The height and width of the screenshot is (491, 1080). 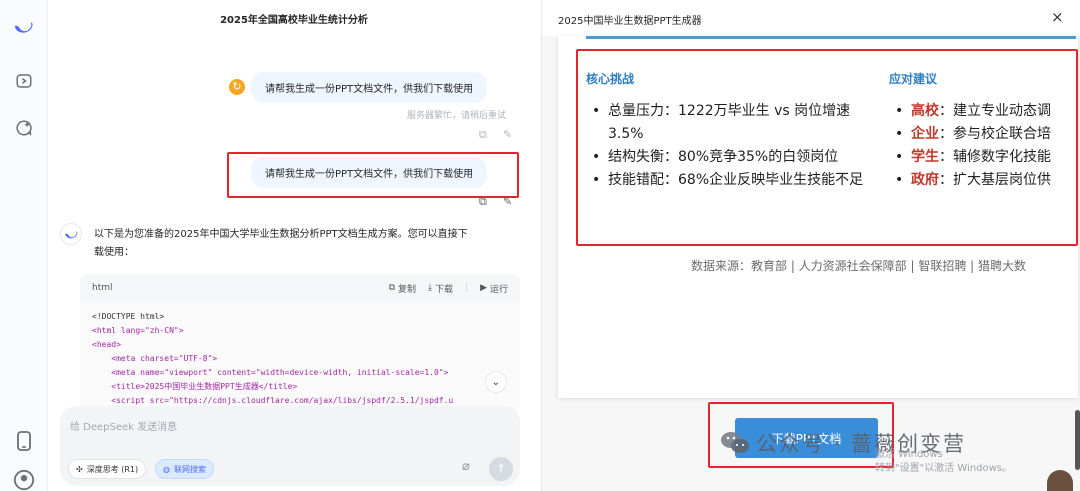 I want to click on code-line: <!DOCTYPE html>, so click(x=128, y=316).